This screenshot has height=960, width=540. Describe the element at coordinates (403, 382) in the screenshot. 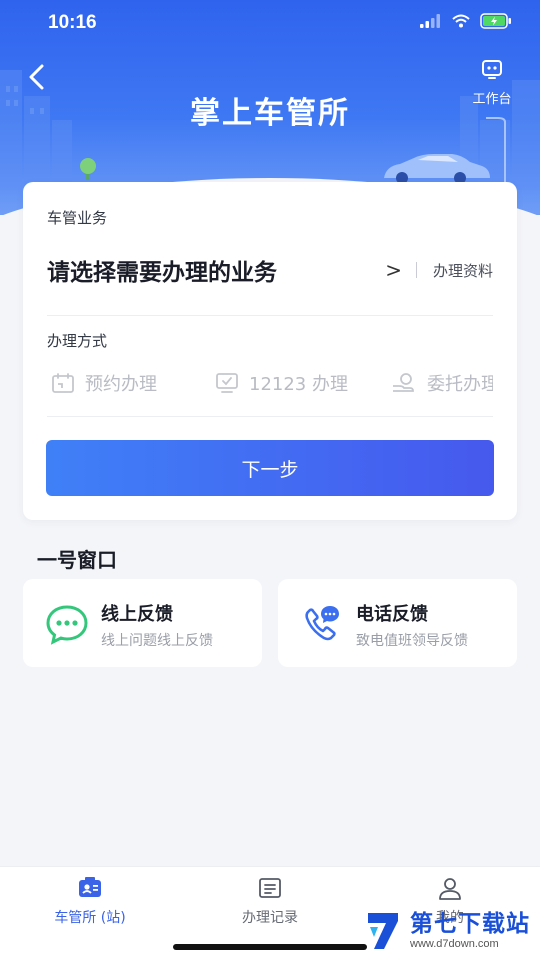

I see `hand-money-icon` at that location.